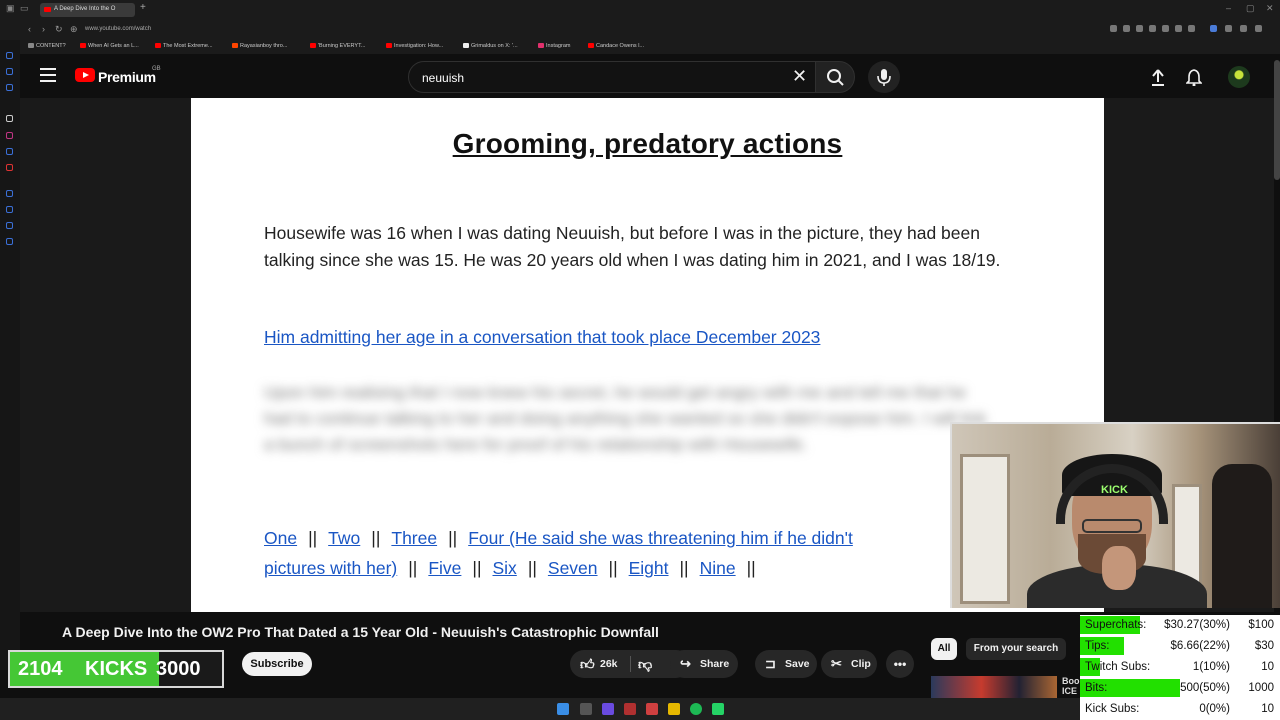 This screenshot has height=720, width=1280. I want to click on more-actions-button: •••, so click(900, 664).